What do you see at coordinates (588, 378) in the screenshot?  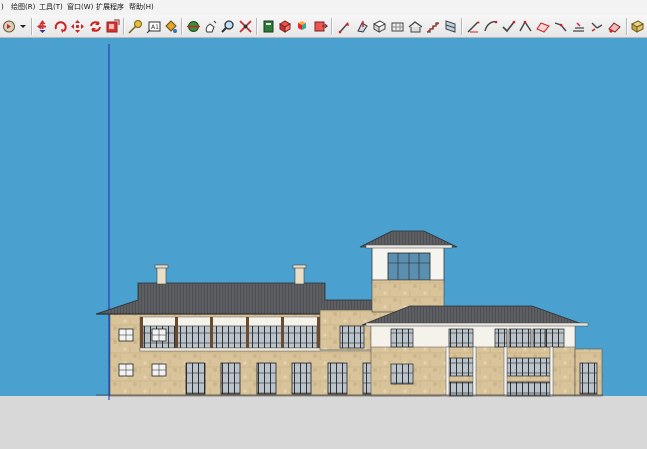 I see `right-annex-window` at bounding box center [588, 378].